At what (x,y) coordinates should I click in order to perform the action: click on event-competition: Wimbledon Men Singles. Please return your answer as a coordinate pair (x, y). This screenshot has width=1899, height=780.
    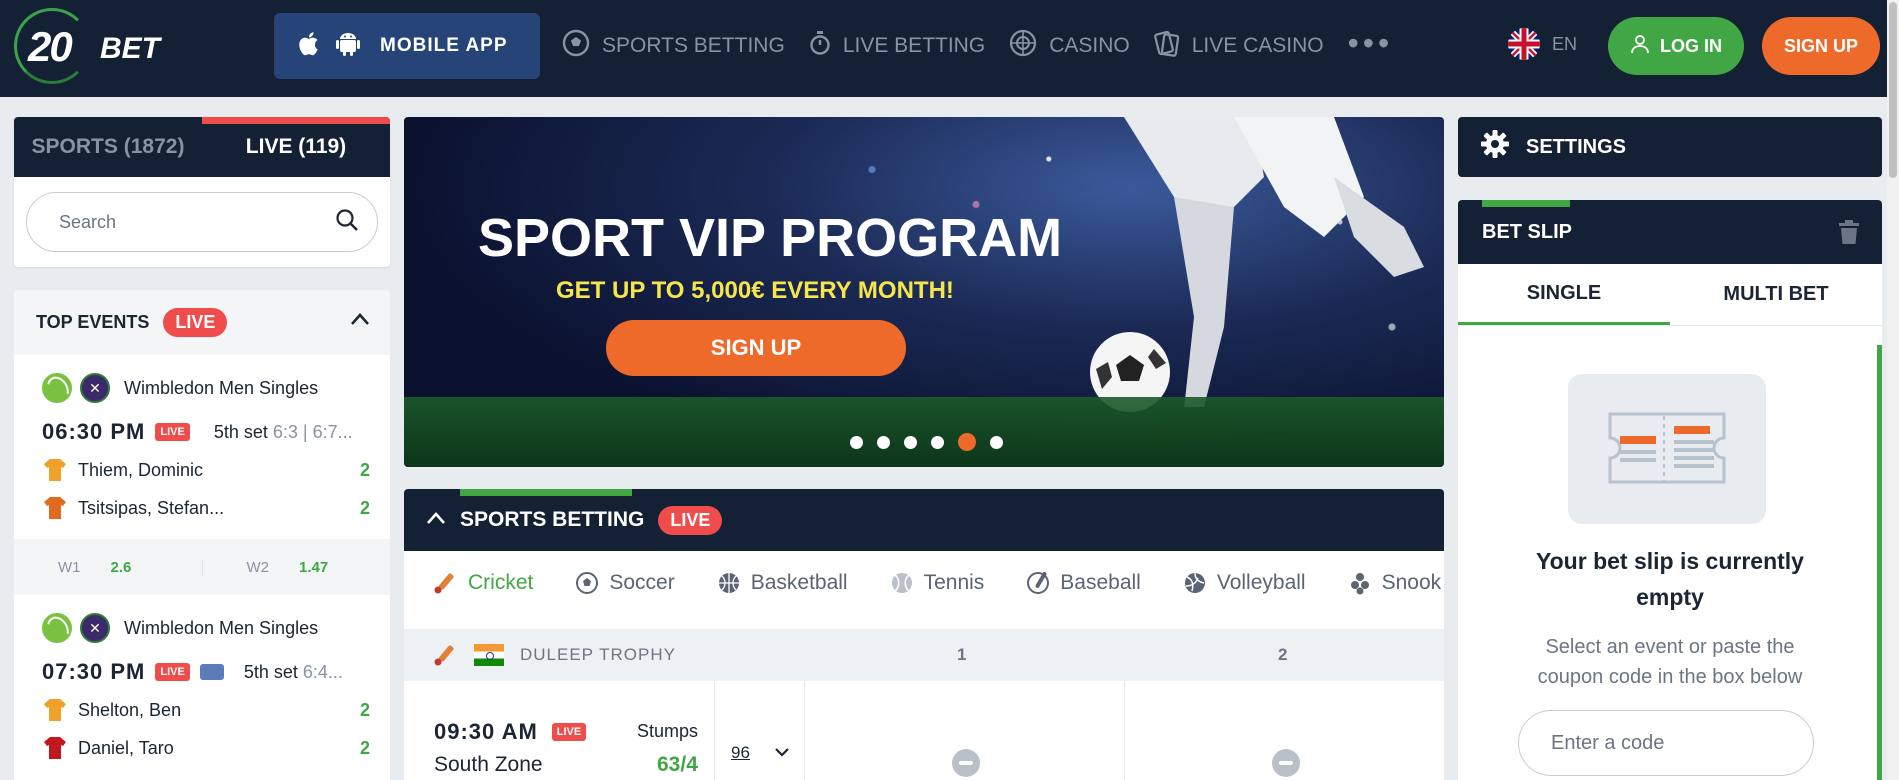
    Looking at the image, I should click on (221, 387).